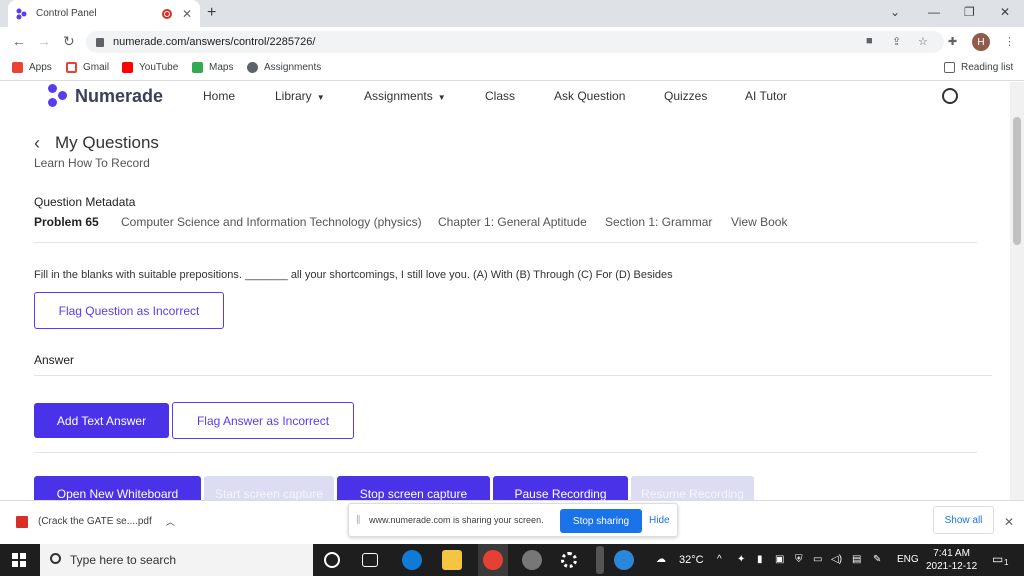  What do you see at coordinates (219, 96) in the screenshot?
I see `nav-home: Home` at bounding box center [219, 96].